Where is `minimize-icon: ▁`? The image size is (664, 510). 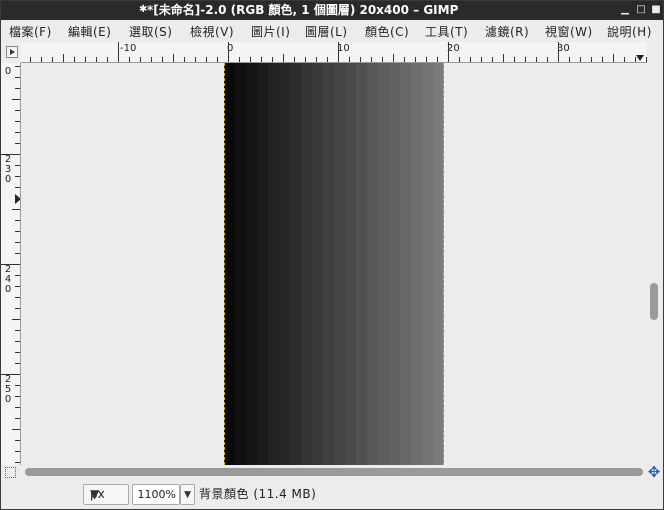 minimize-icon: ▁ is located at coordinates (625, 10).